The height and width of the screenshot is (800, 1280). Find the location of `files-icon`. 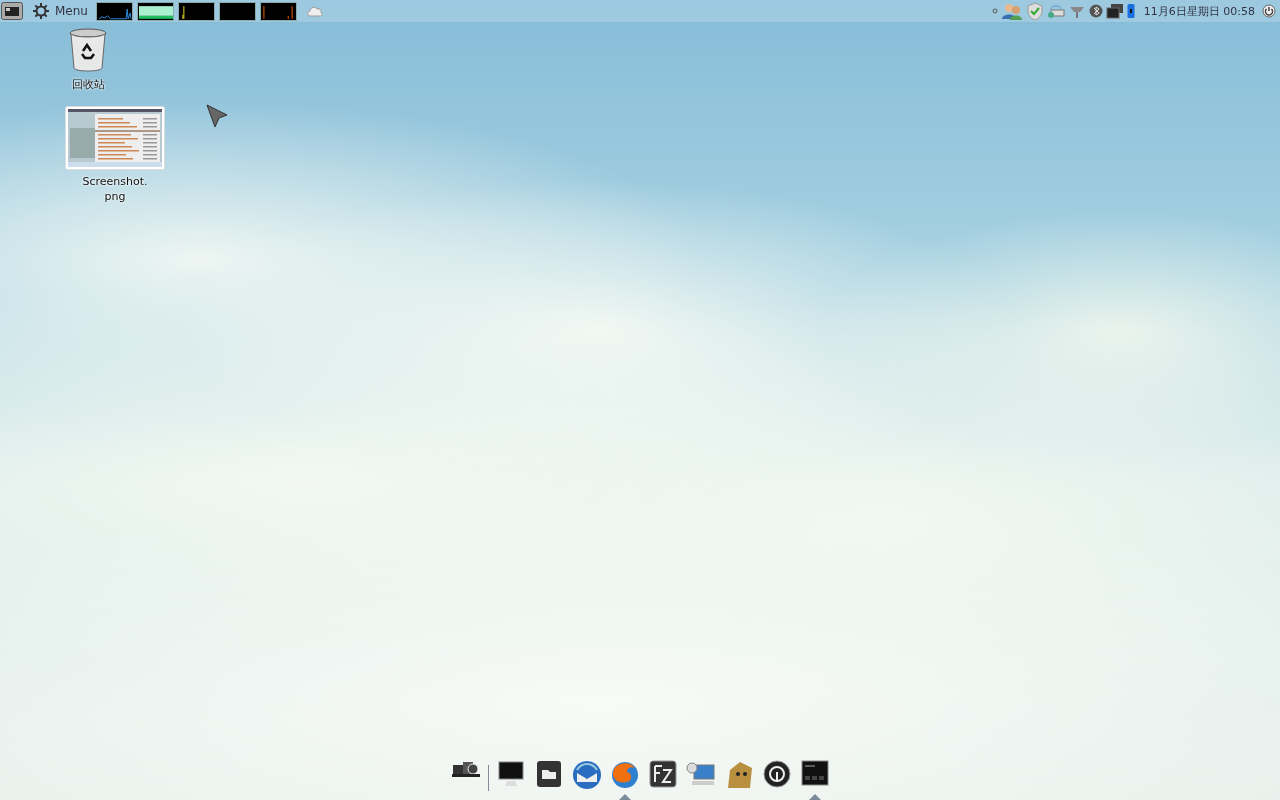

files-icon is located at coordinates (548, 774).